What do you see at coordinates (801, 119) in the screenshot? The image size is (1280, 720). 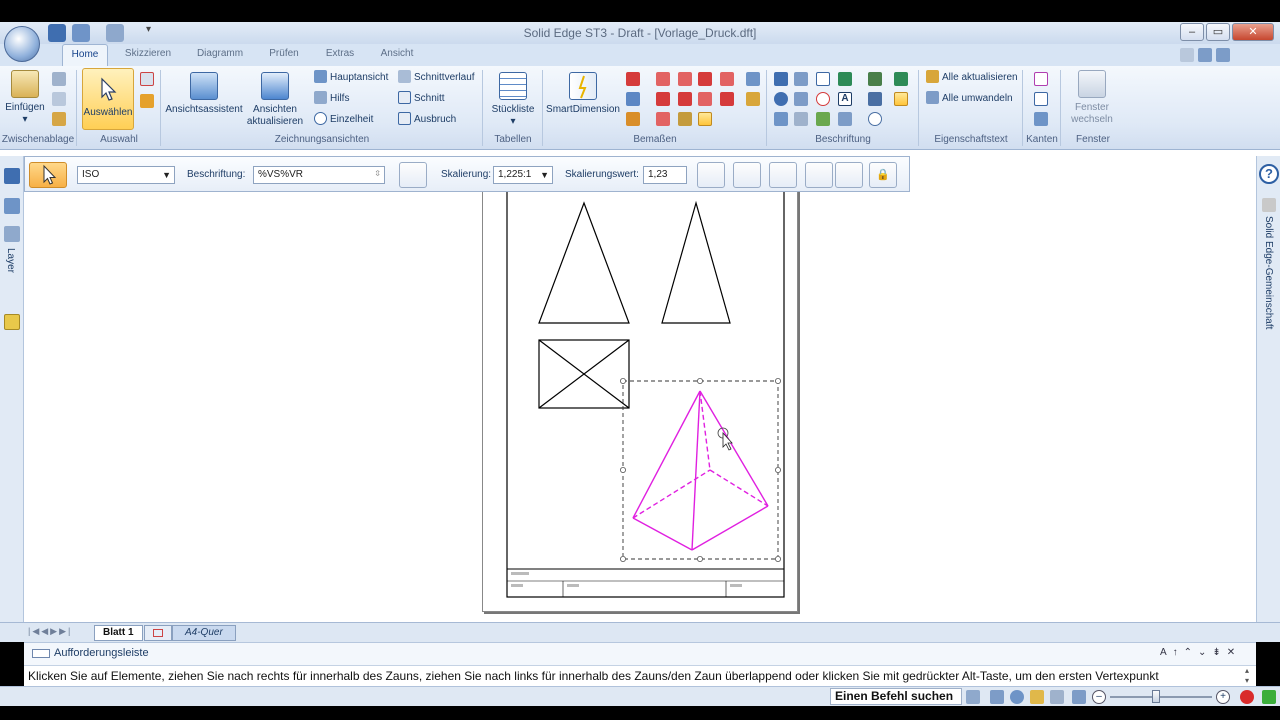 I see `datum-frame-icon` at bounding box center [801, 119].